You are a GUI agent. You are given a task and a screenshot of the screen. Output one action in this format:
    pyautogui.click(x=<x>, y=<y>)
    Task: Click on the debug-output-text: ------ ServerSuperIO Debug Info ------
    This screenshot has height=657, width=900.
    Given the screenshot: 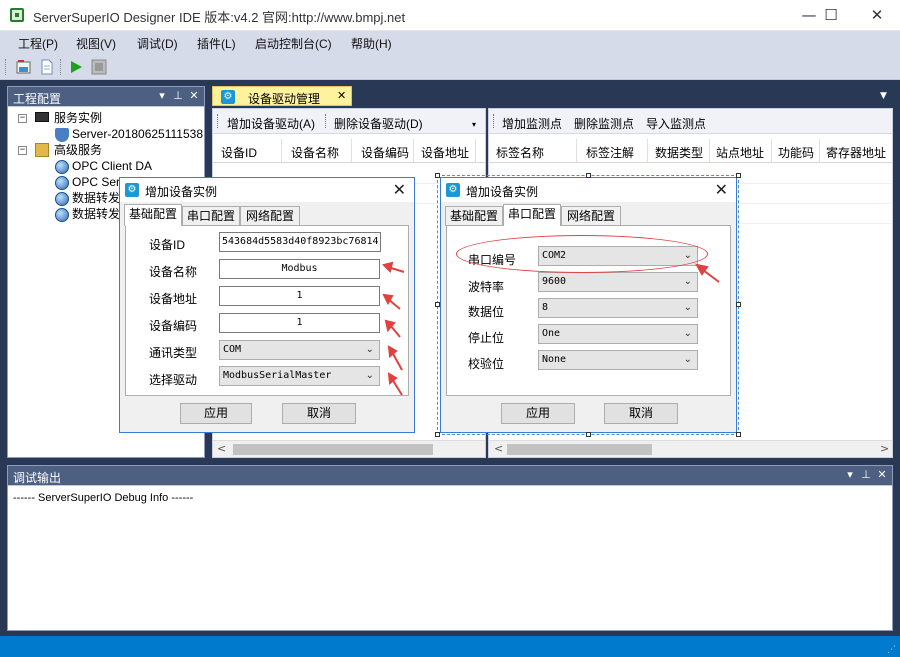 What is the action you would take?
    pyautogui.click(x=103, y=498)
    